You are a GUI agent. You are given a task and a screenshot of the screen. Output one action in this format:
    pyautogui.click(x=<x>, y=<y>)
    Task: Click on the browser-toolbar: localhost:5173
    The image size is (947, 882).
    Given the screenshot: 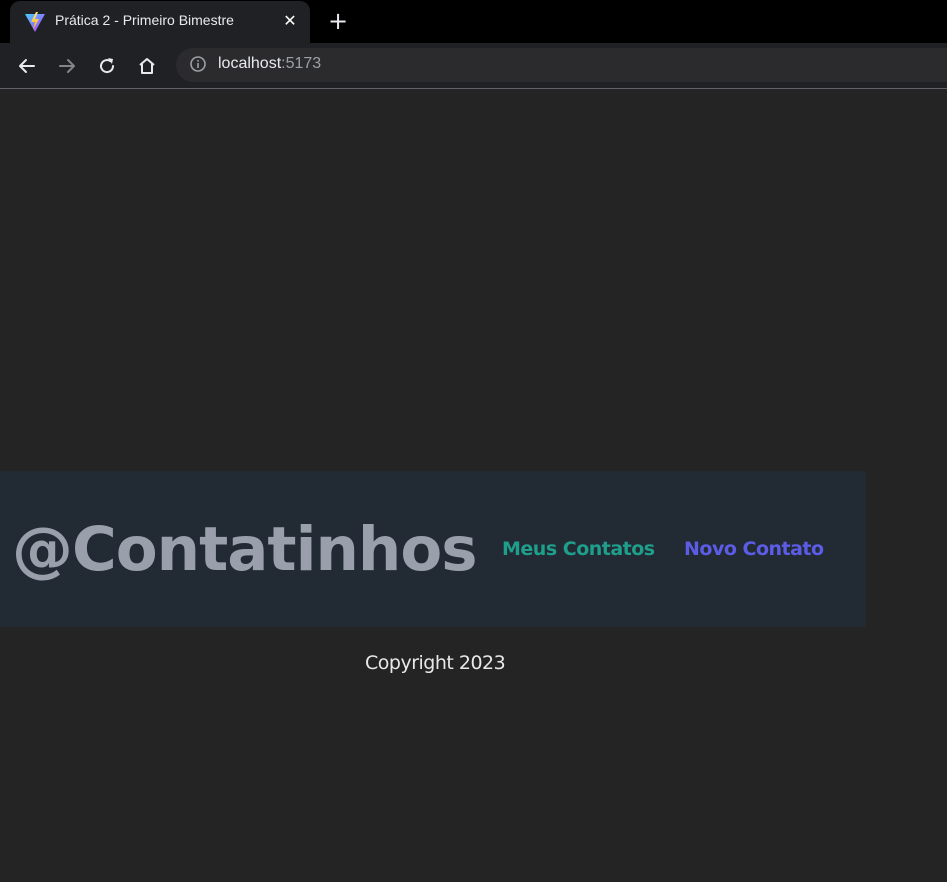 What is the action you would take?
    pyautogui.click(x=473, y=66)
    